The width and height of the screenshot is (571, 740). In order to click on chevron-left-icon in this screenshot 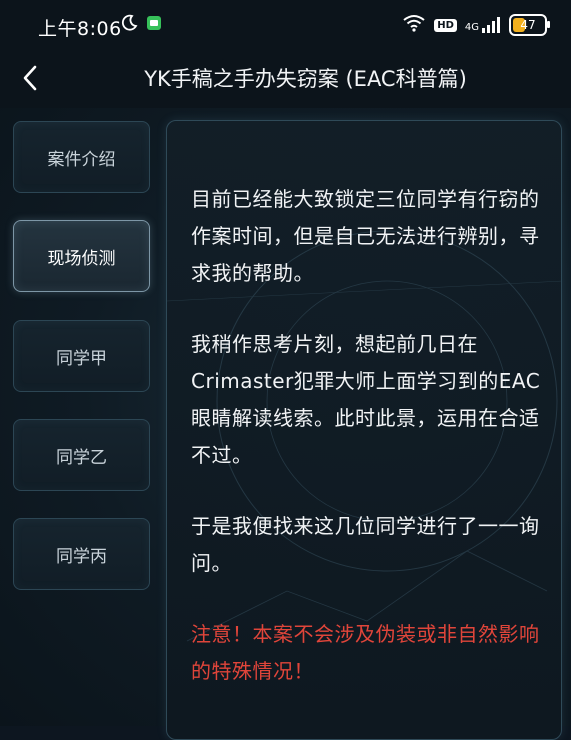, I will do `click(30, 80)`.